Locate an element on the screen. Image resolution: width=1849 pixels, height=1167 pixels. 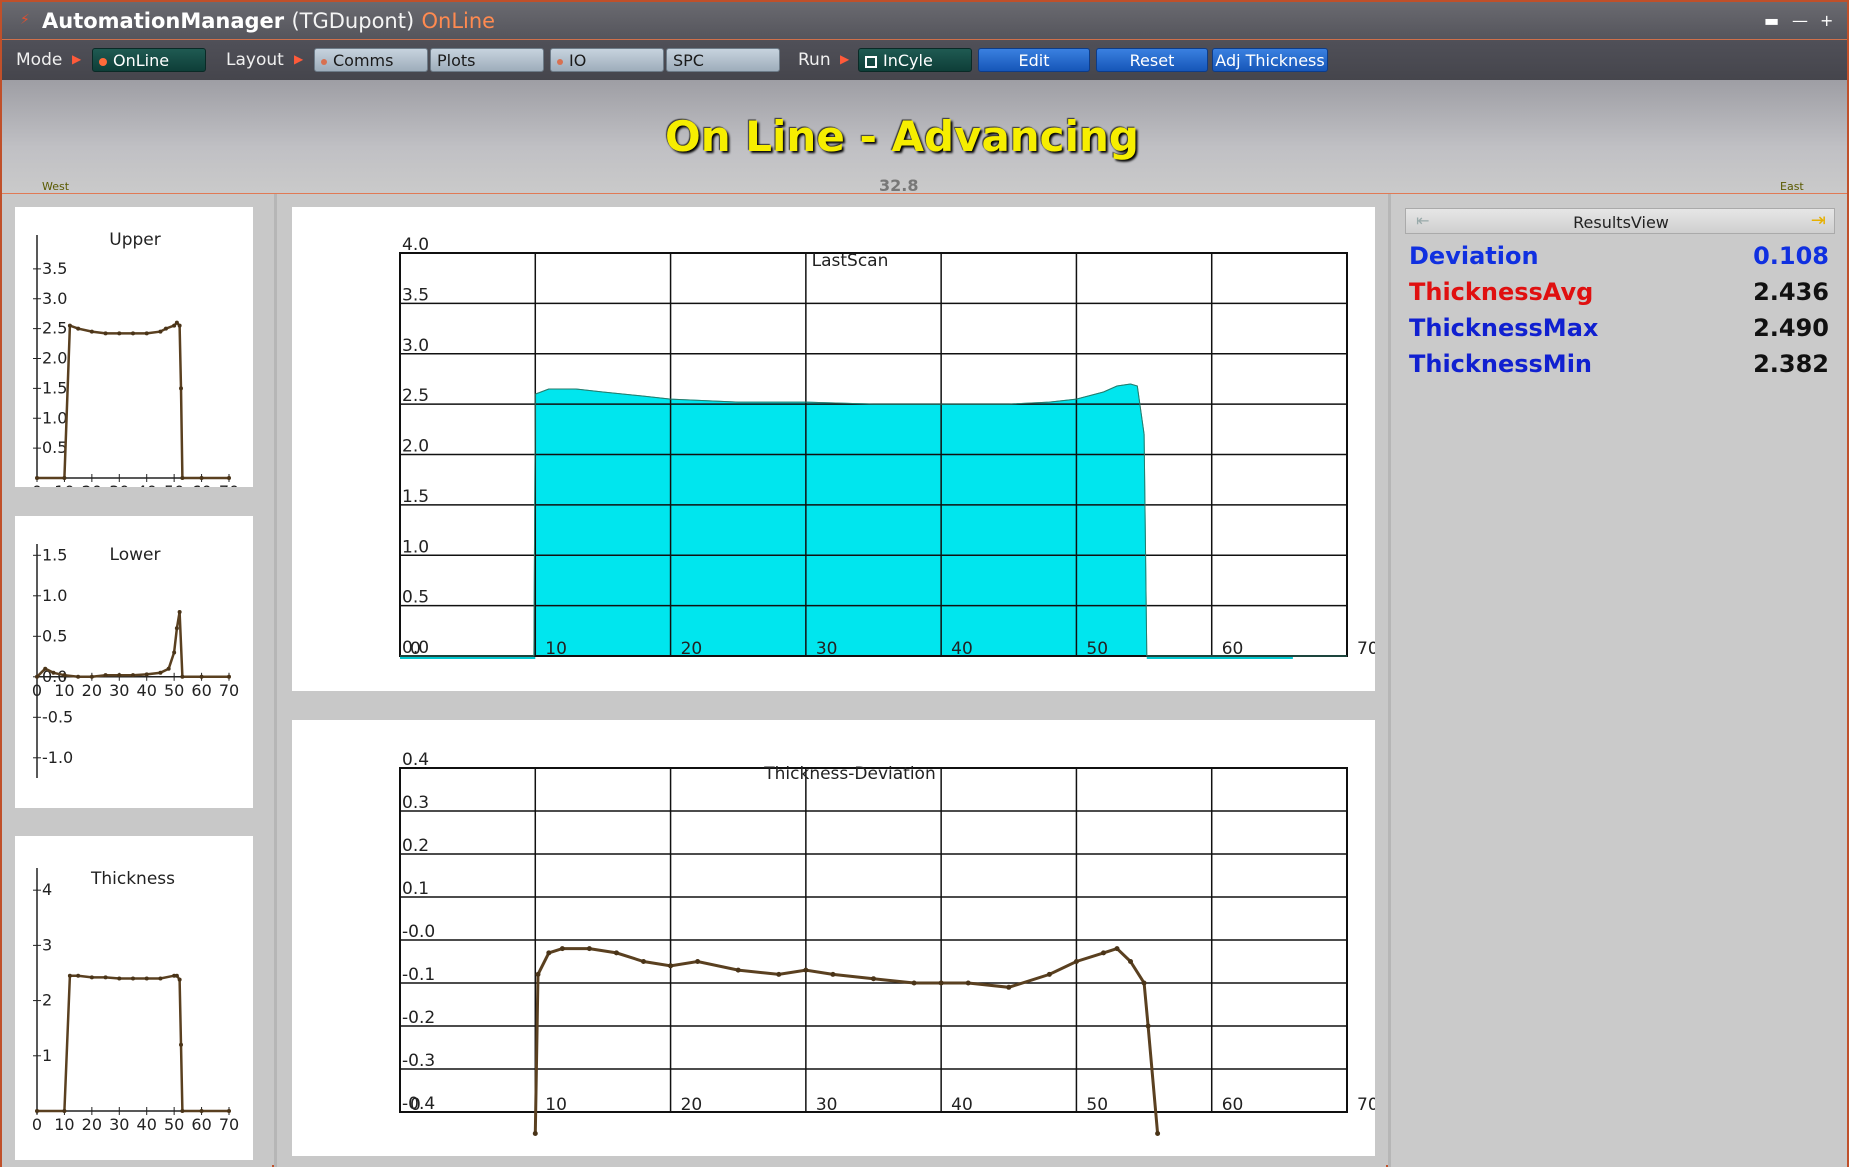
edit-button: Edit is located at coordinates (1034, 60).